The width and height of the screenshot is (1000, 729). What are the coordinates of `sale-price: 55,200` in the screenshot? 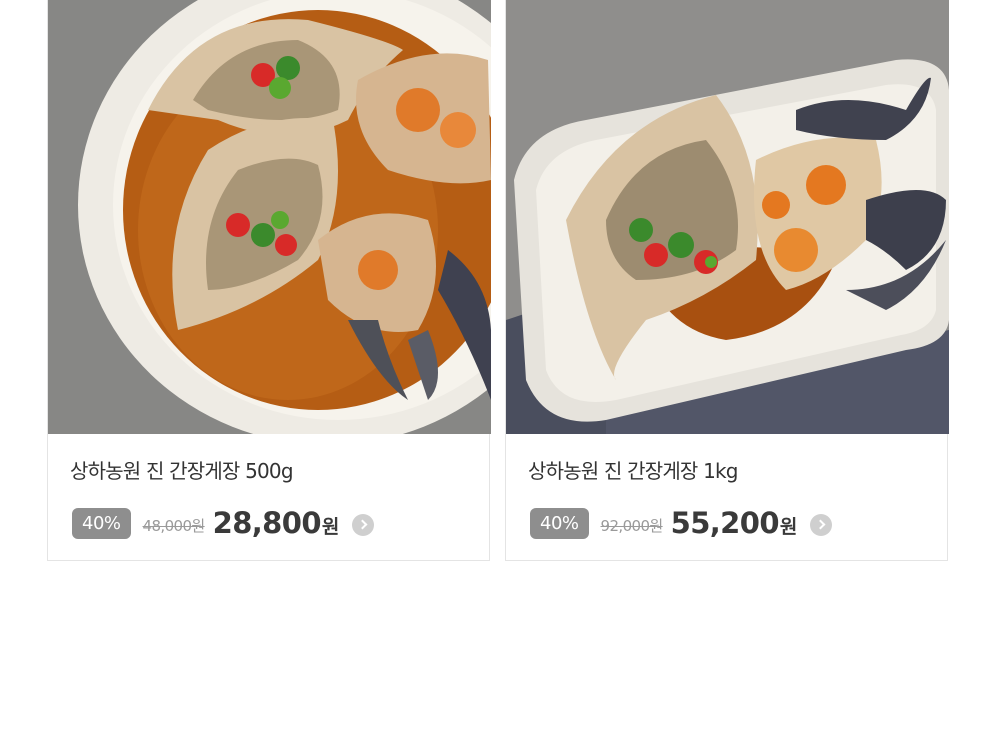 It's located at (725, 523).